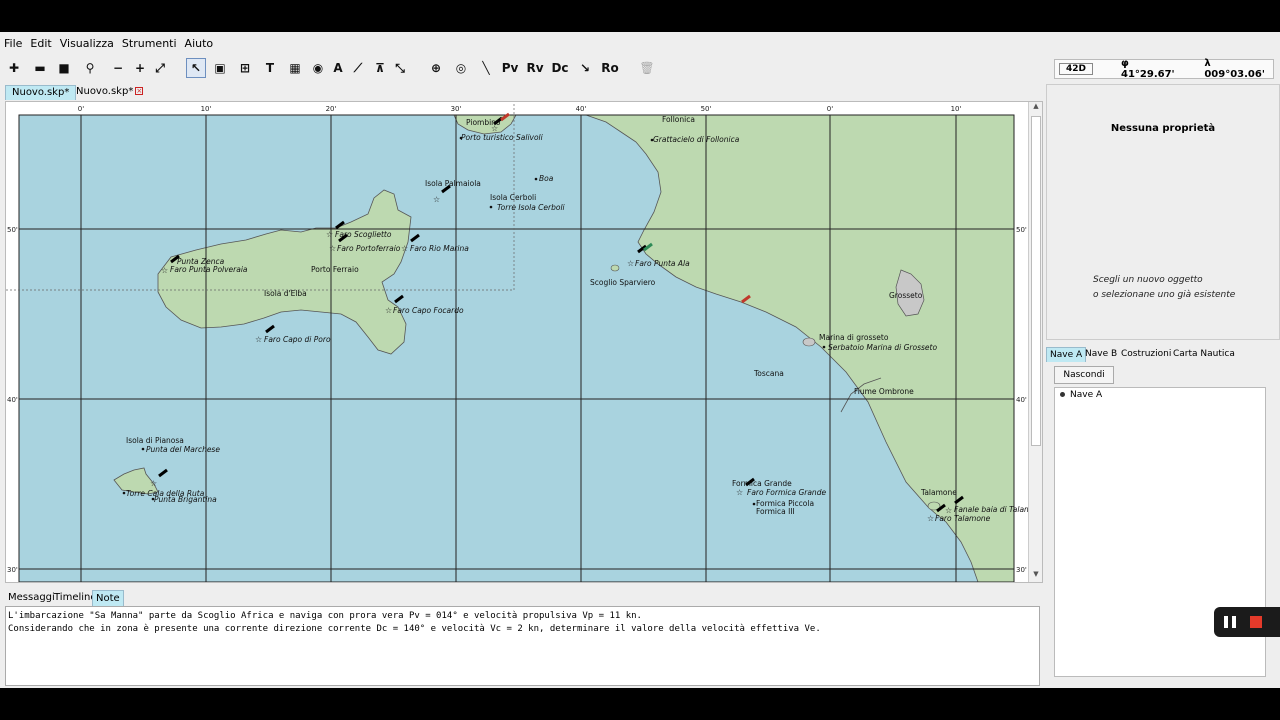  I want to click on chart-vertical-scrollbar: ▲ ▼, so click(1035, 342).